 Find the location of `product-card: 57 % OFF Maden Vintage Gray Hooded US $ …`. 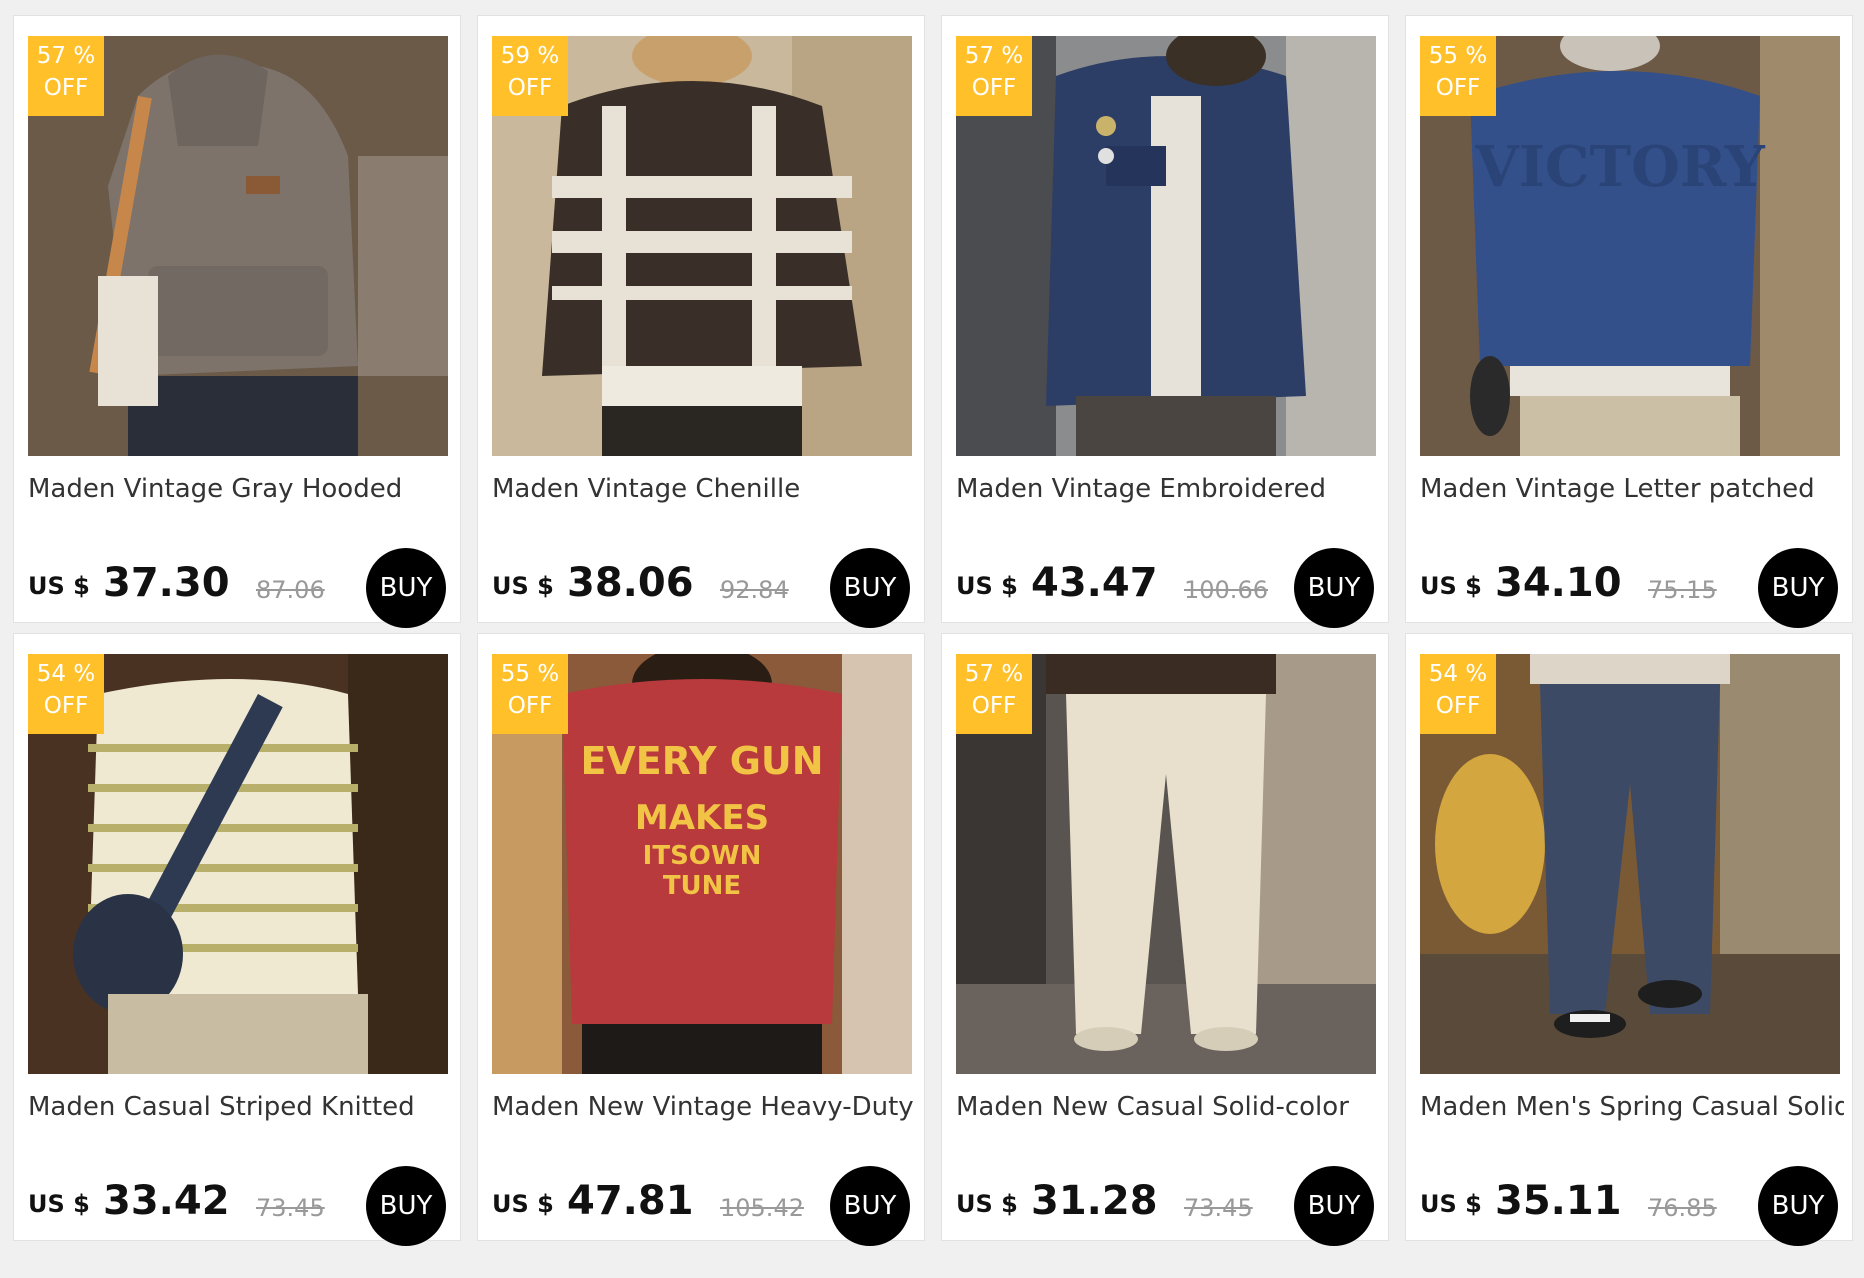

product-card: 57 % OFF Maden Vintage Gray Hooded US $ … is located at coordinates (237, 321).